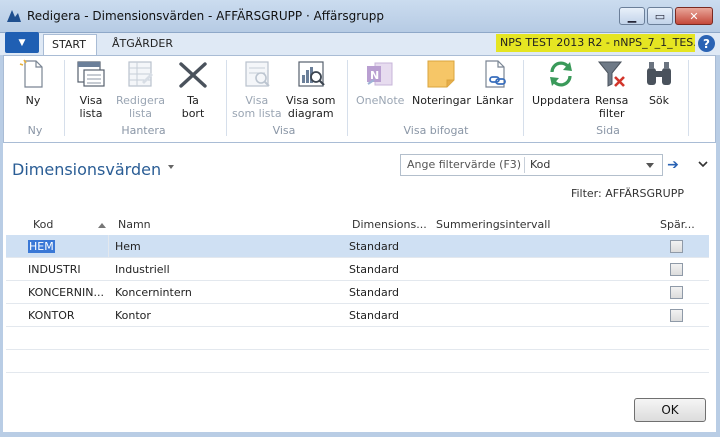  What do you see at coordinates (134, 224) in the screenshot?
I see `column-header-namn: Namn` at bounding box center [134, 224].